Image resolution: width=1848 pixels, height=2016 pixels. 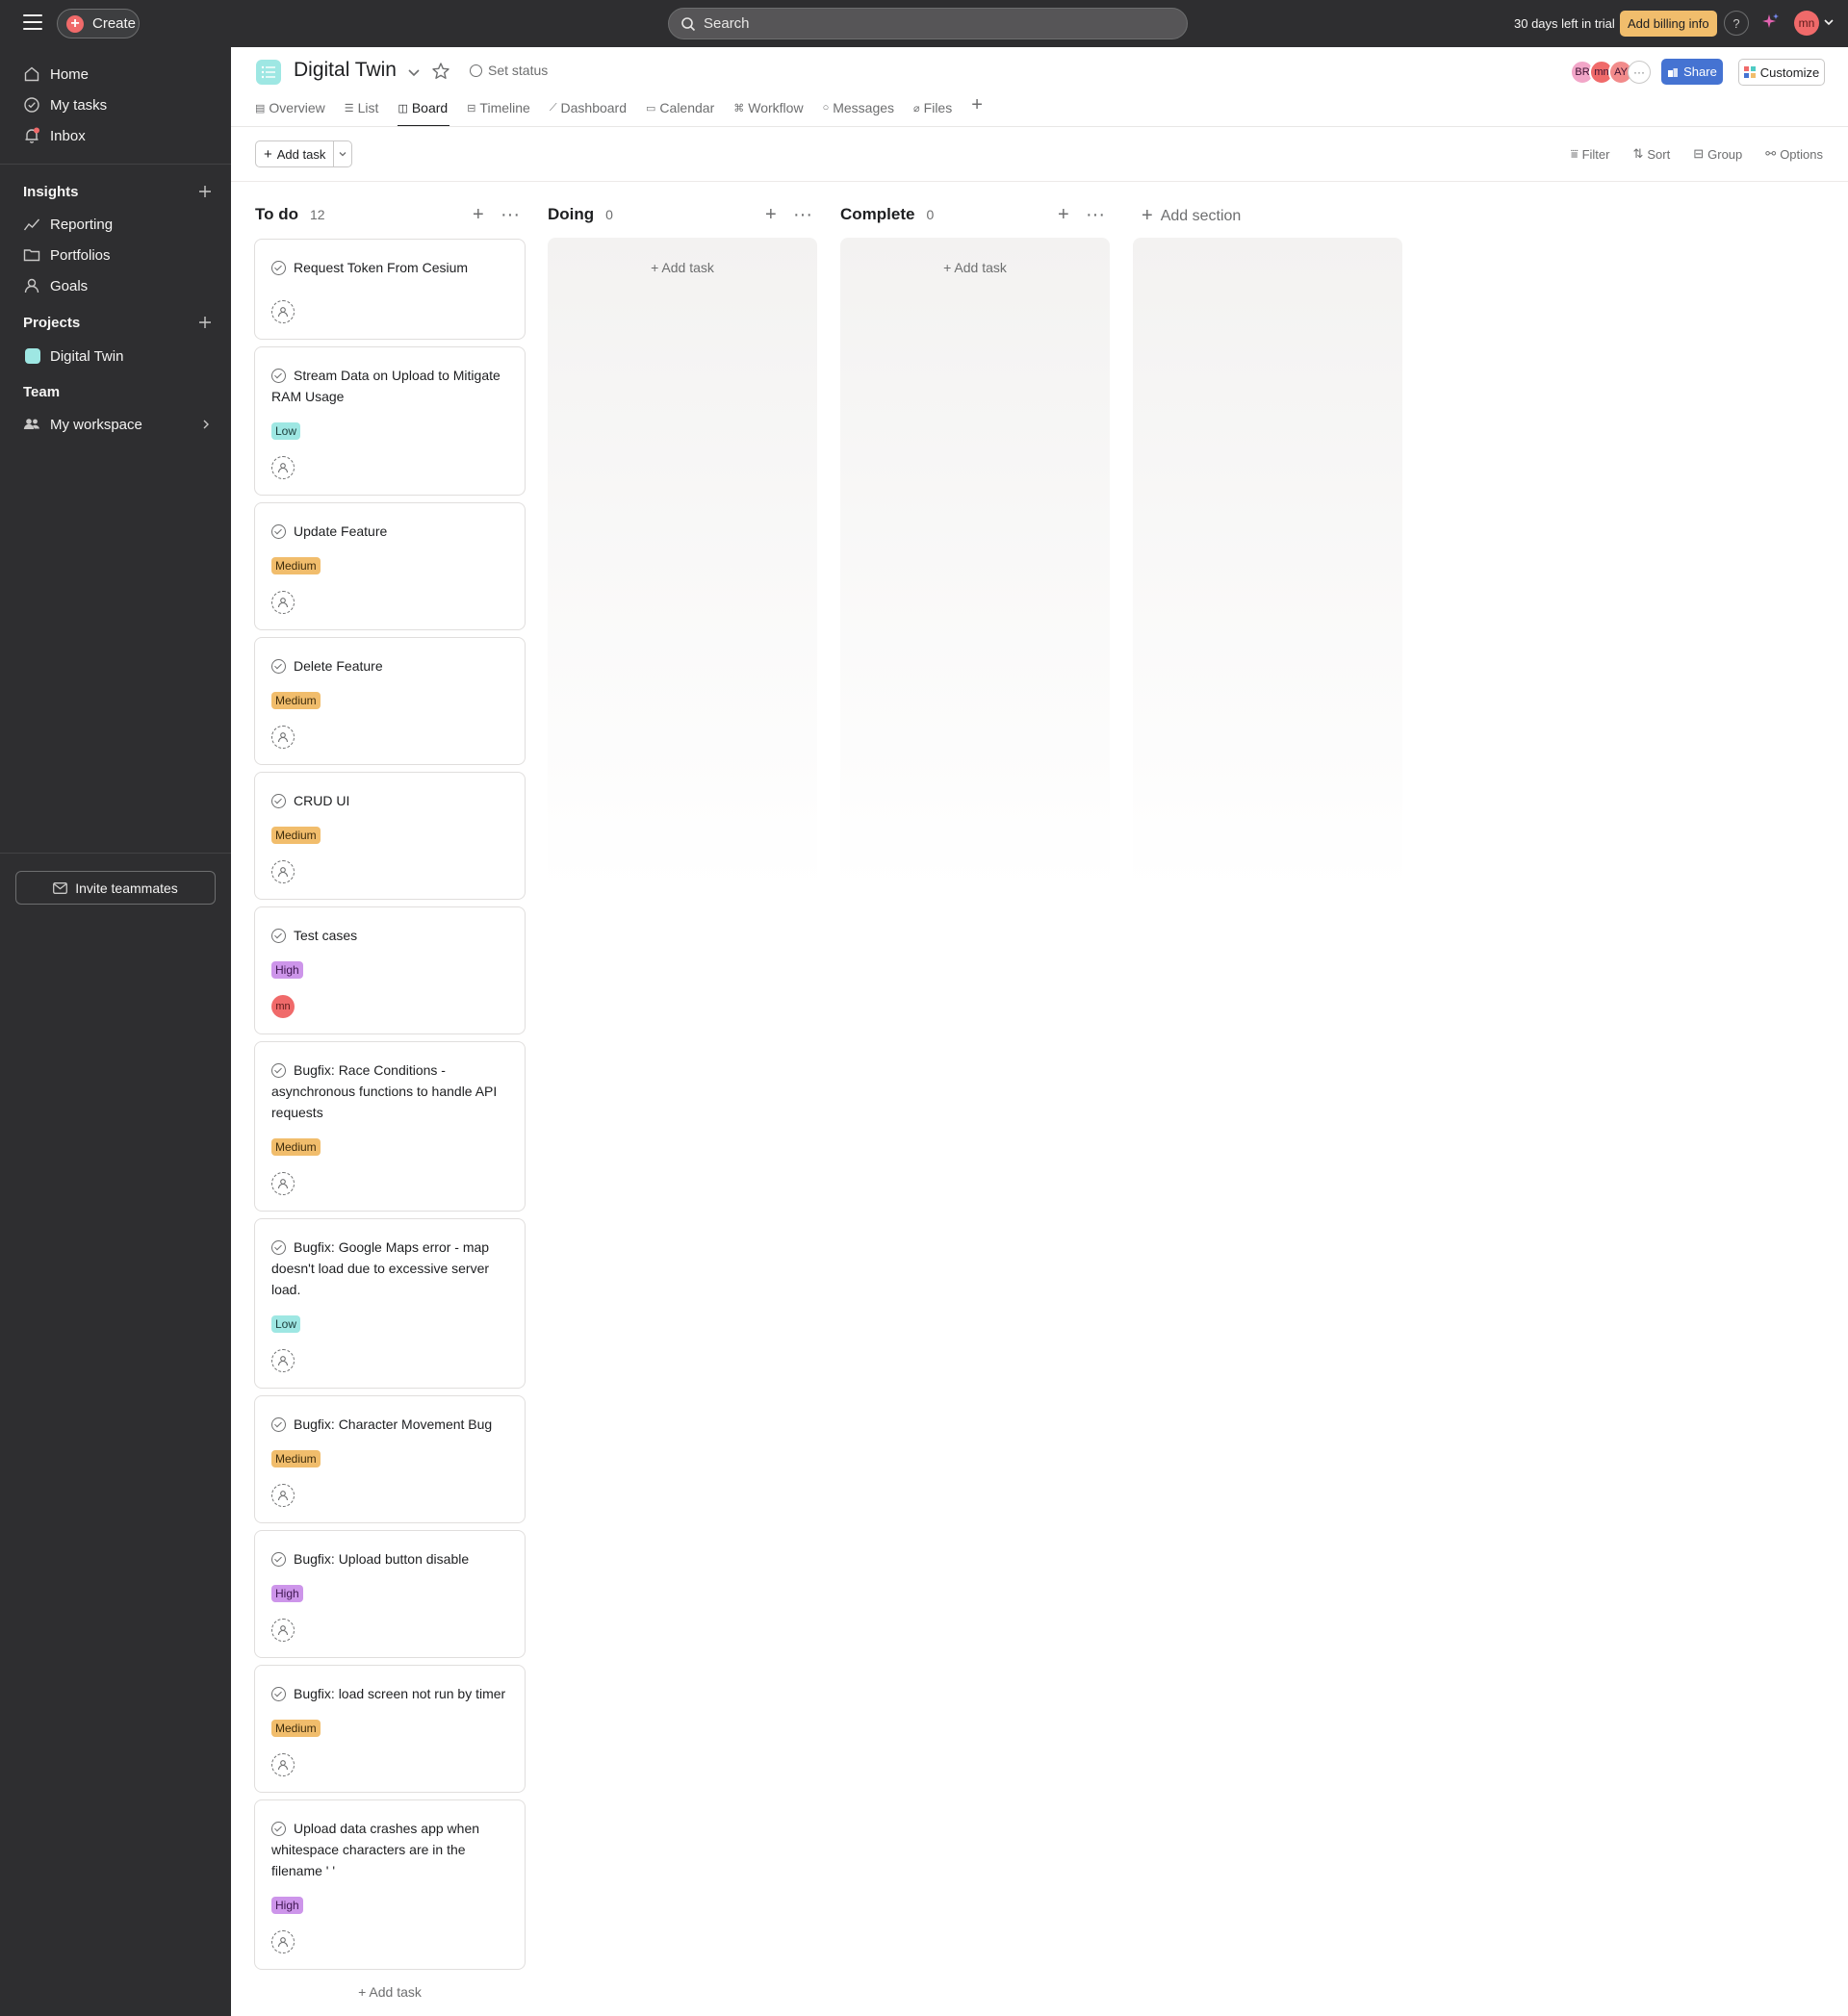 What do you see at coordinates (98, 23) in the screenshot?
I see `create-button: + Create` at bounding box center [98, 23].